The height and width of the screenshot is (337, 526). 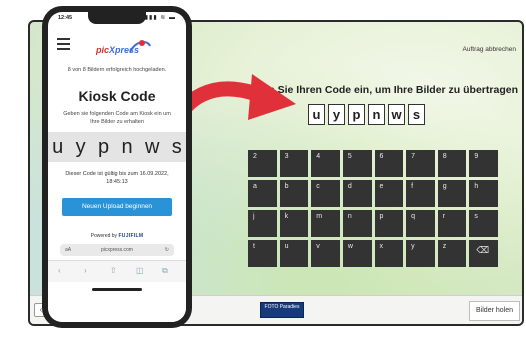 I want to click on phone-code-char: n, so click(x=127, y=146).